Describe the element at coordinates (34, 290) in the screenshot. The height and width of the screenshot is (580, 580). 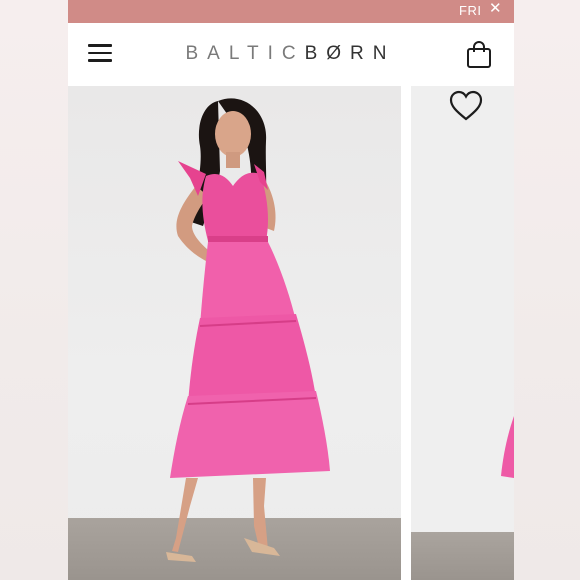
I see `background-left` at that location.